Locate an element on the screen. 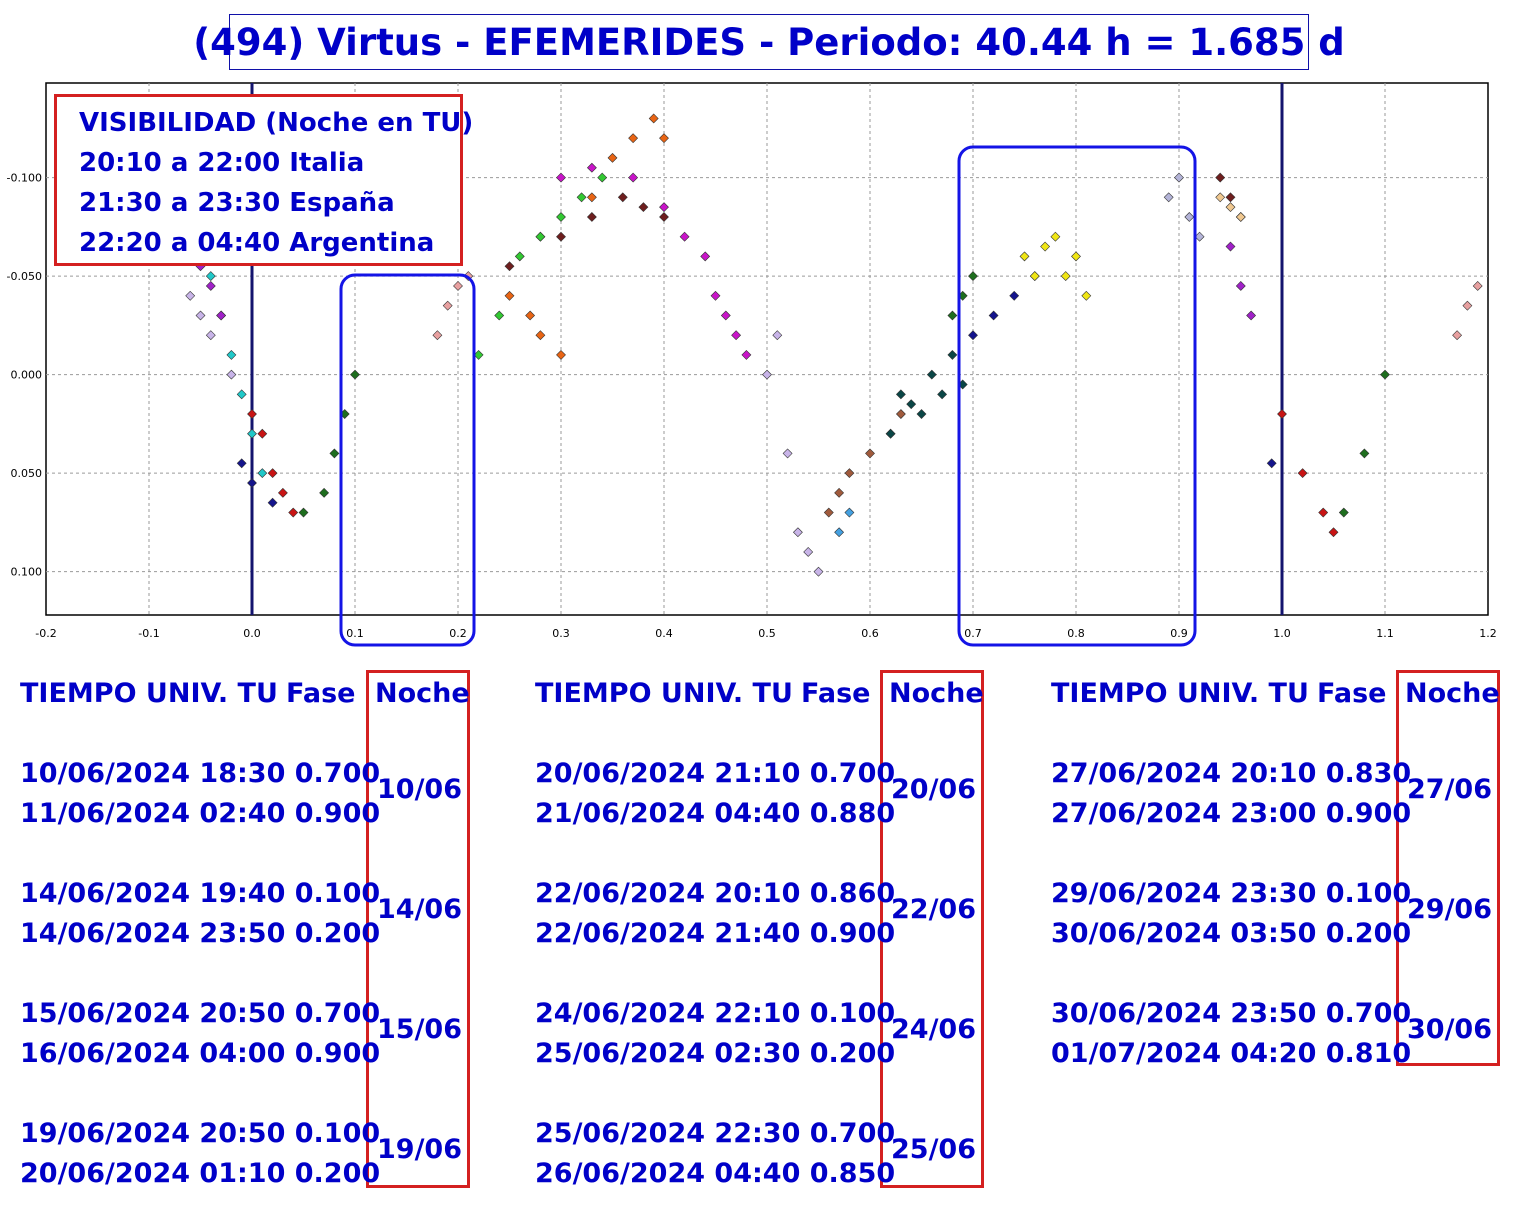  ephemeris-end: 16/06/2024 04:00 0.900 is located at coordinates (200, 1053).